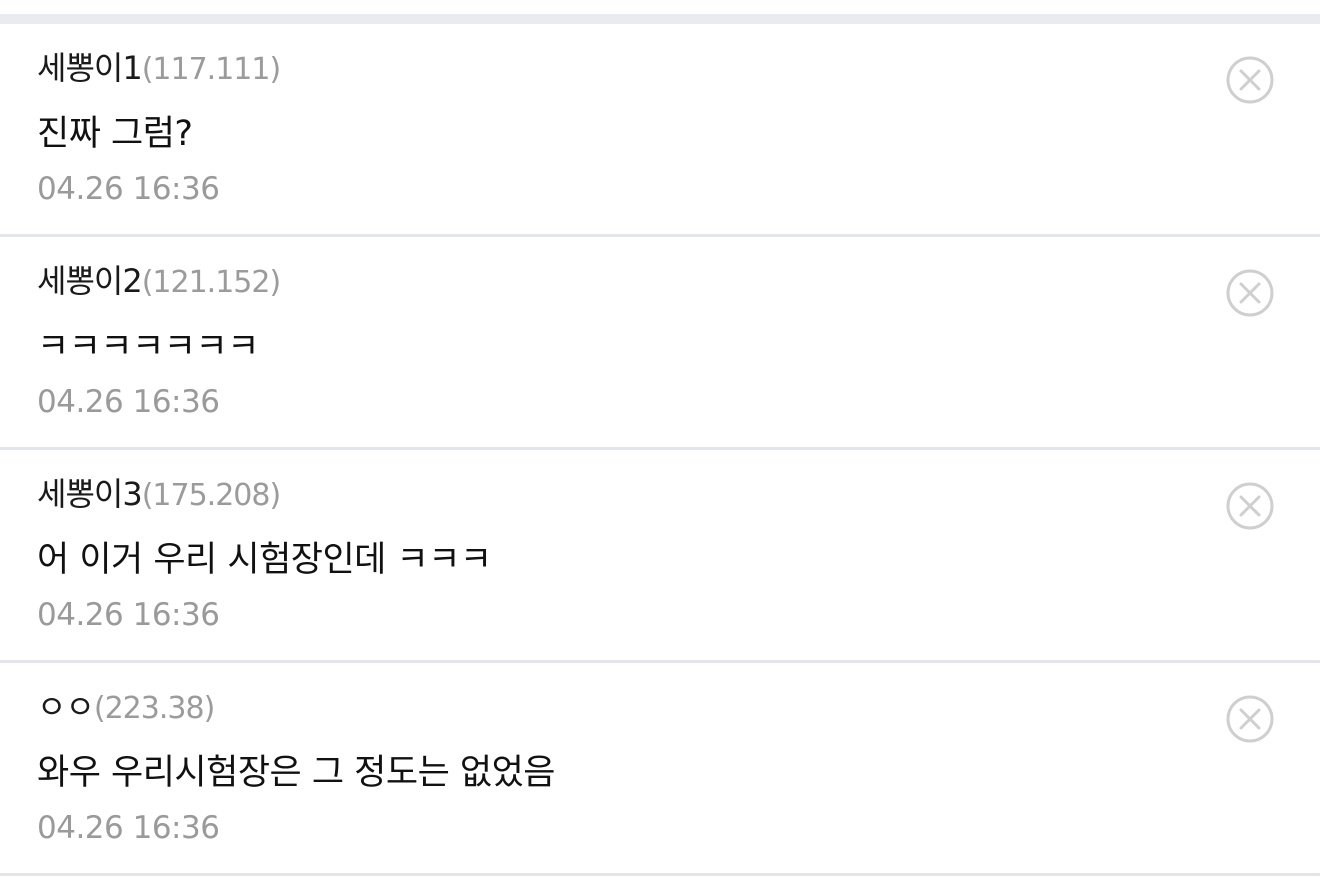 The width and height of the screenshot is (1320, 877). What do you see at coordinates (264, 560) in the screenshot?
I see `comment-text: 어 이거 우리 시험장인데 ㅋㅋㅋ` at bounding box center [264, 560].